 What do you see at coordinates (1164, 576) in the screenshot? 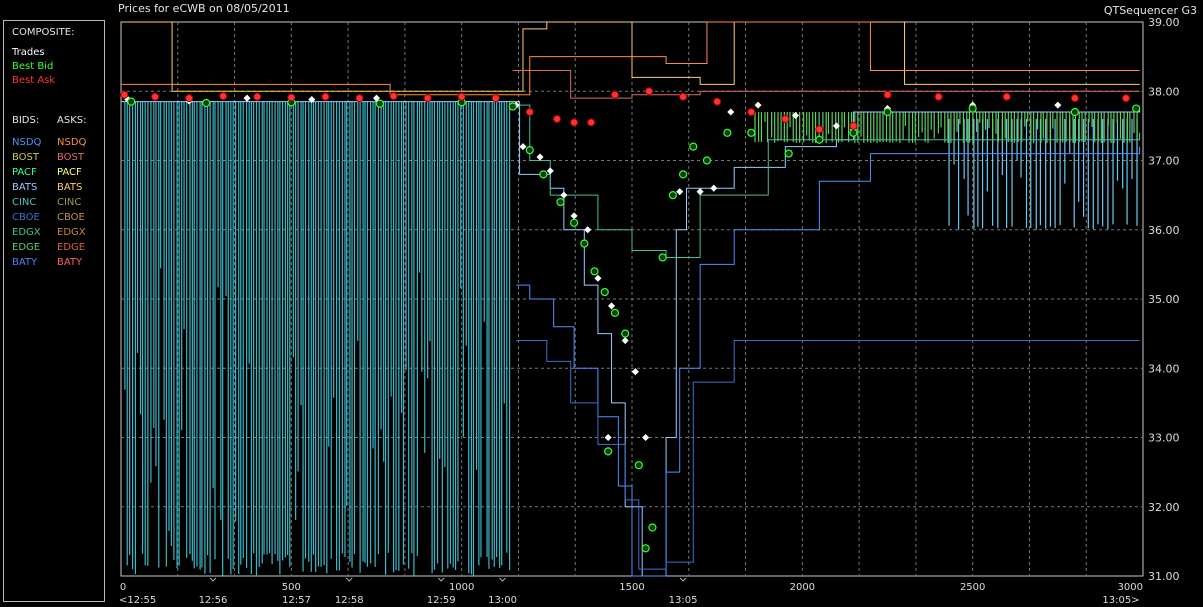
I see `y-tick-label: 31.00` at bounding box center [1164, 576].